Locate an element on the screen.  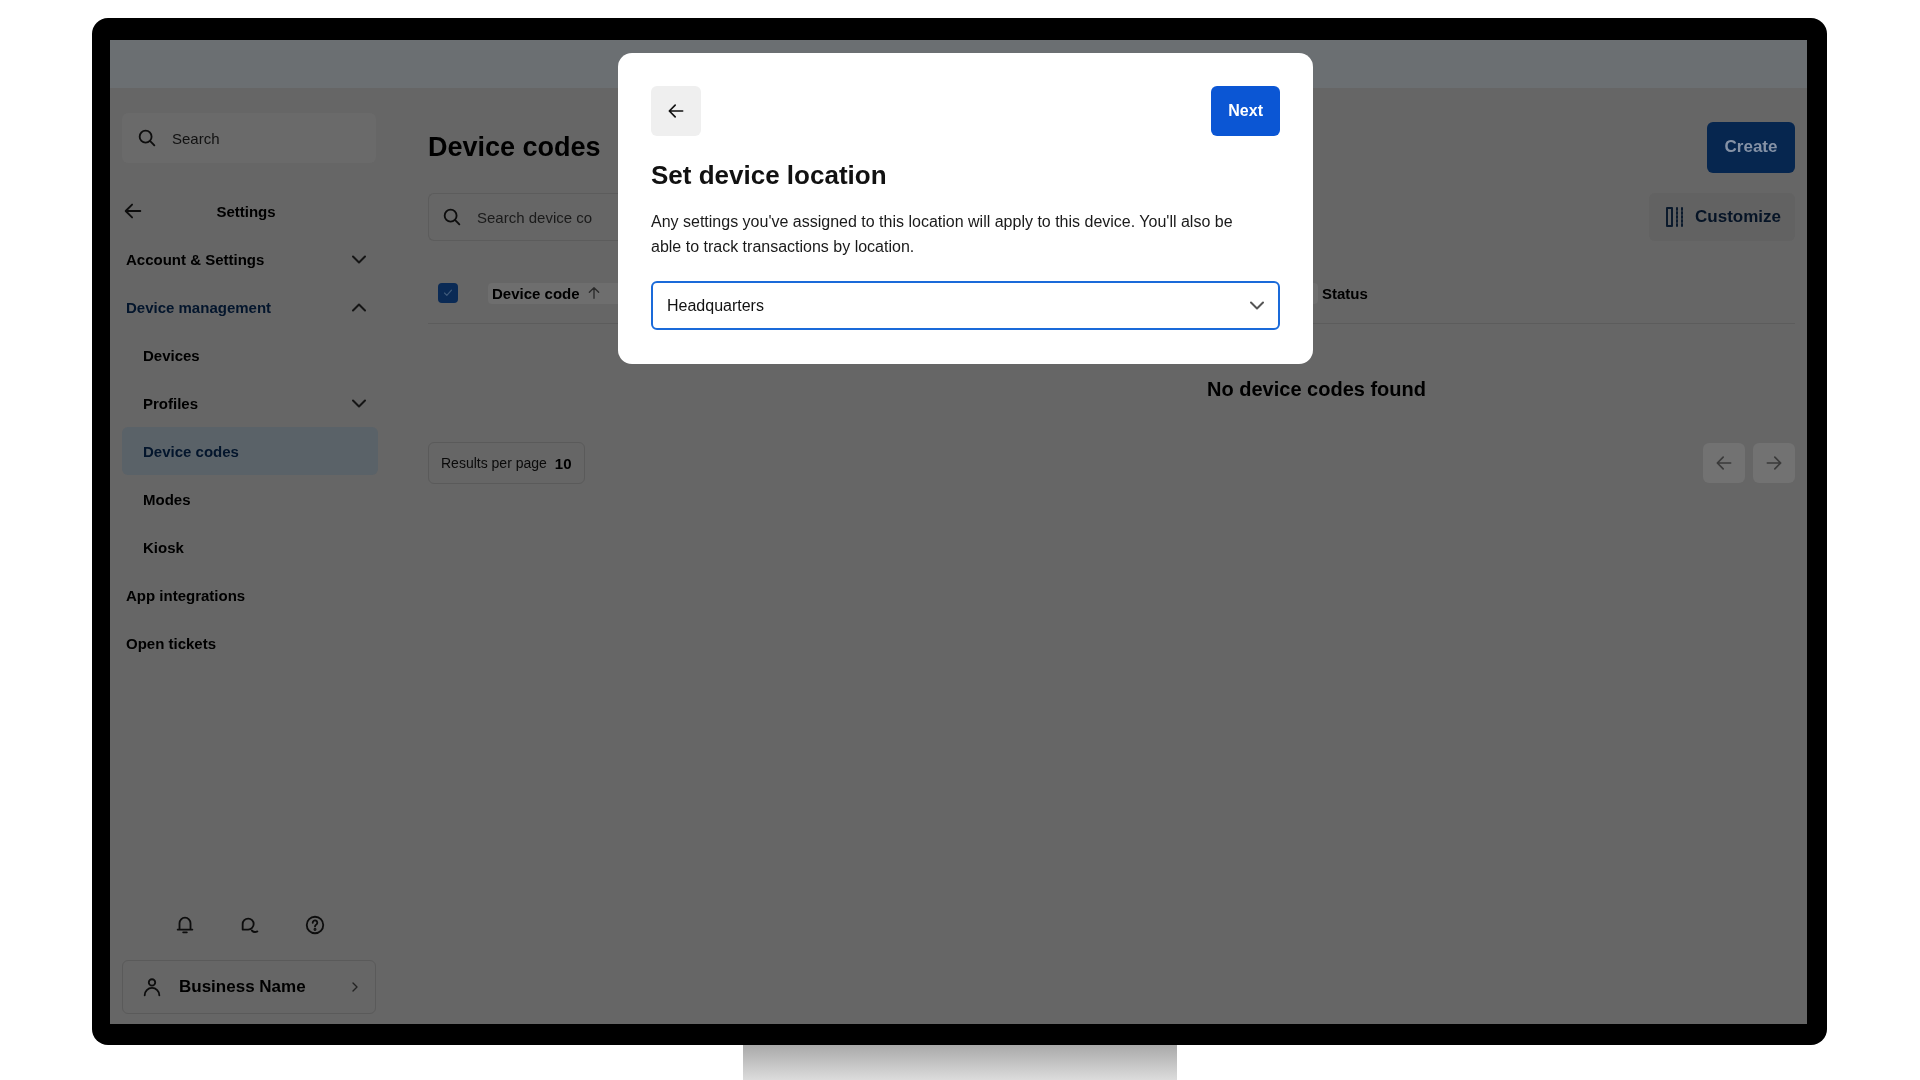
sidebar-item: Modes is located at coordinates (250, 499).